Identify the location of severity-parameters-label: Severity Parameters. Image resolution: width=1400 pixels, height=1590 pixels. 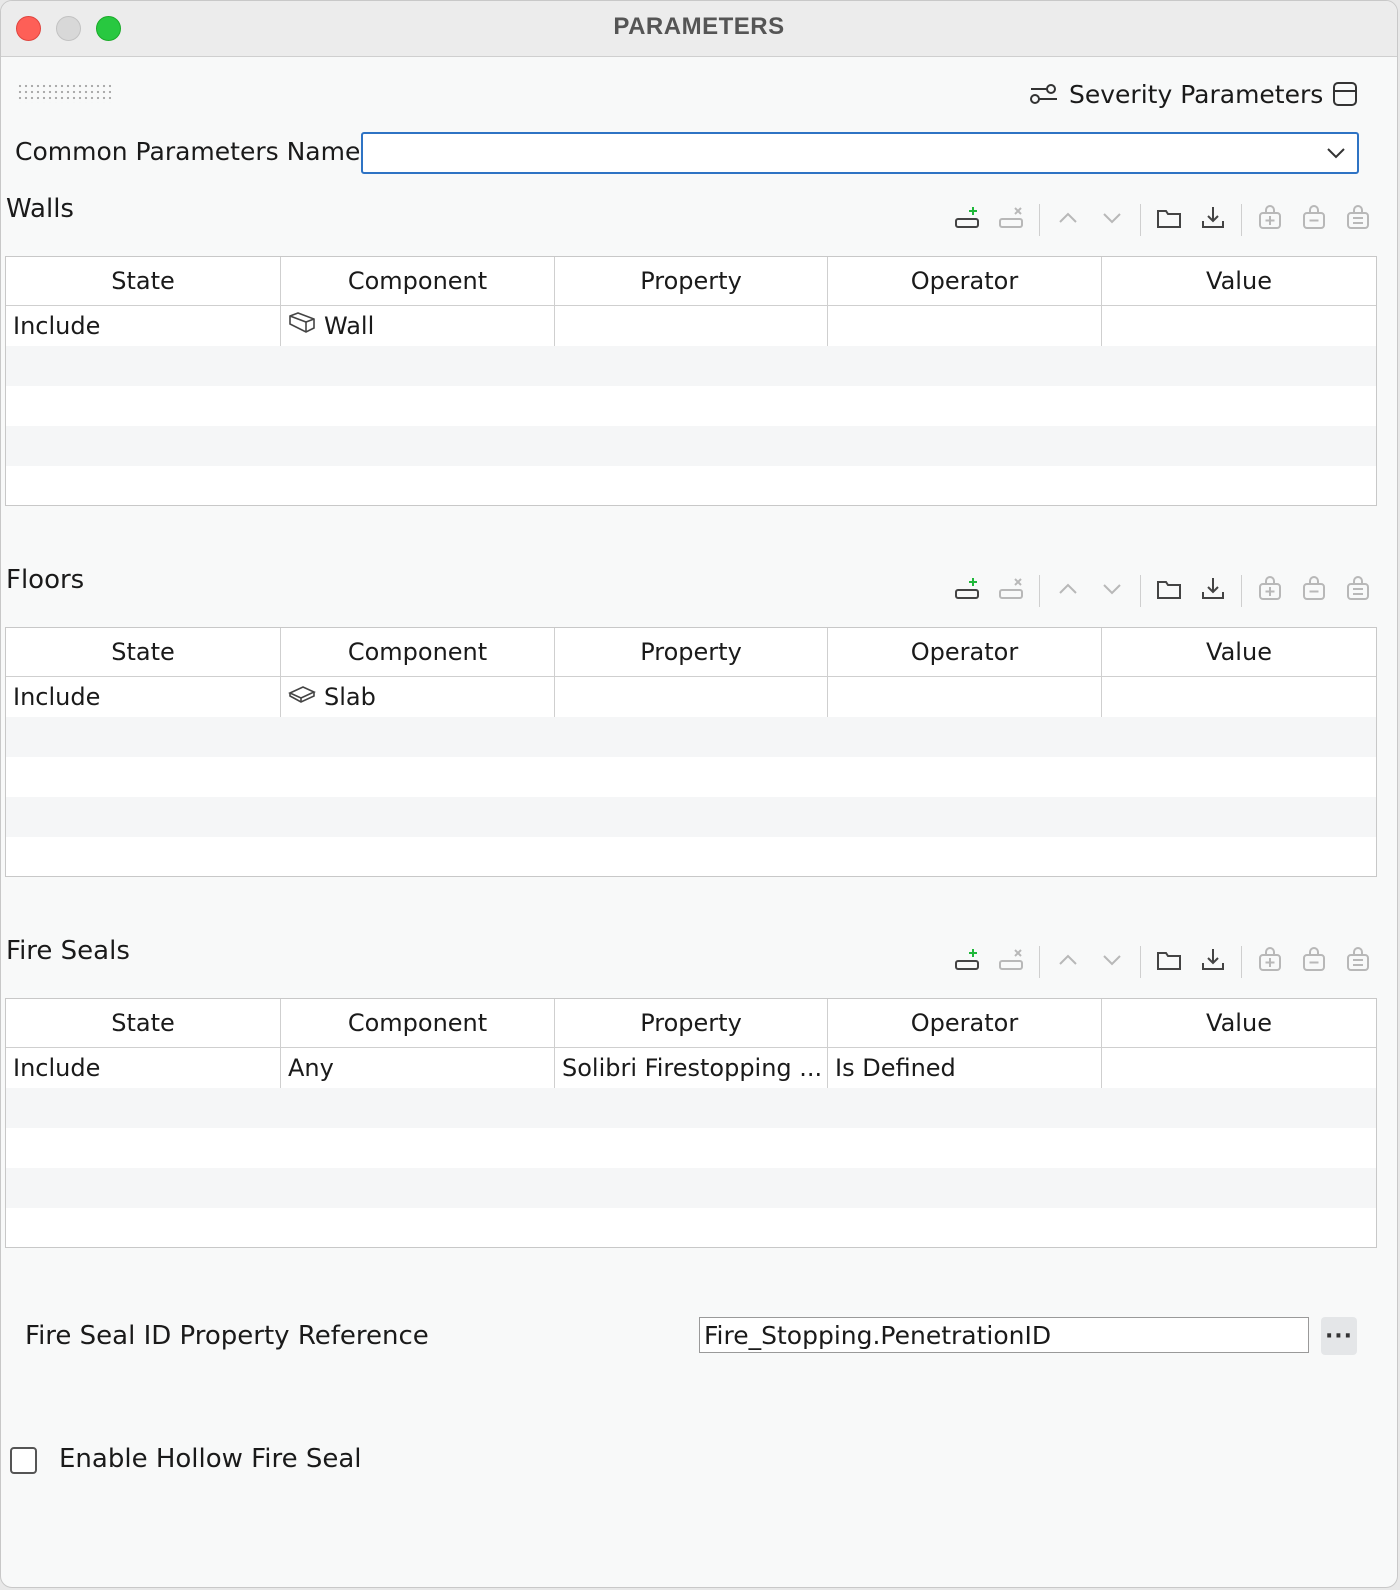
(1196, 94).